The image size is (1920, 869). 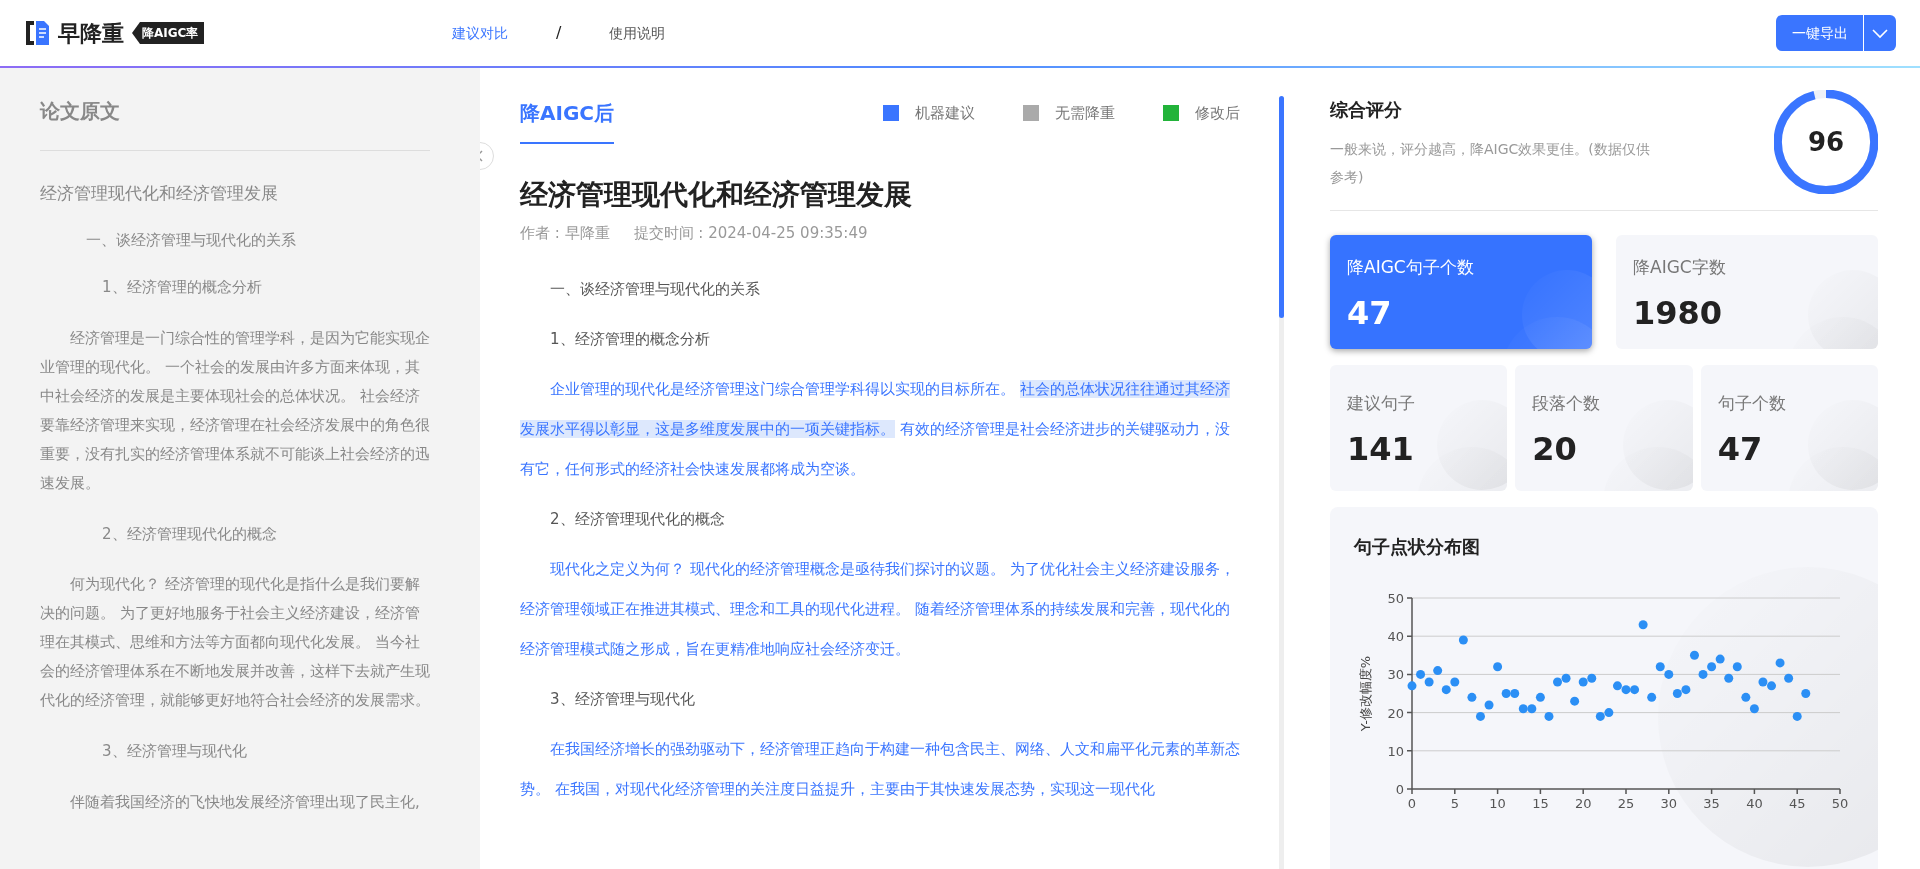 What do you see at coordinates (1555, 449) in the screenshot?
I see `stat-value: 20` at bounding box center [1555, 449].